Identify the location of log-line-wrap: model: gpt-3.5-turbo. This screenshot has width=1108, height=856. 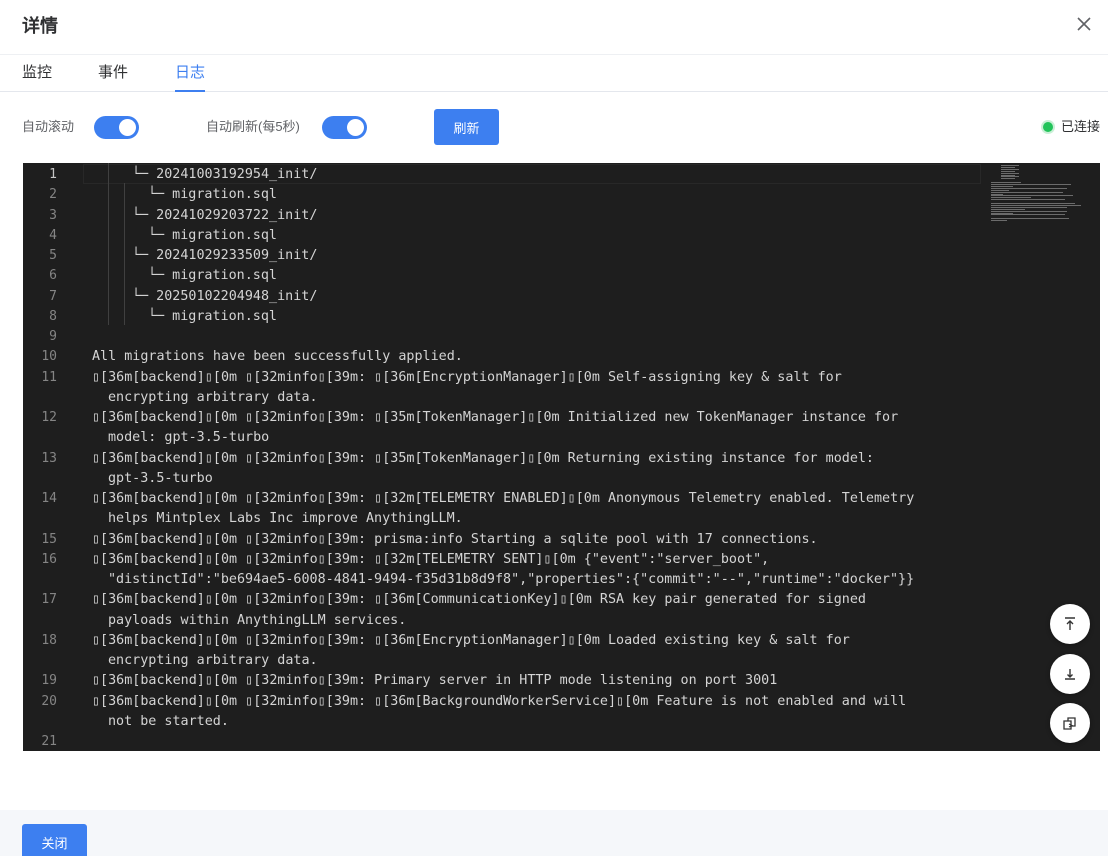
(189, 438).